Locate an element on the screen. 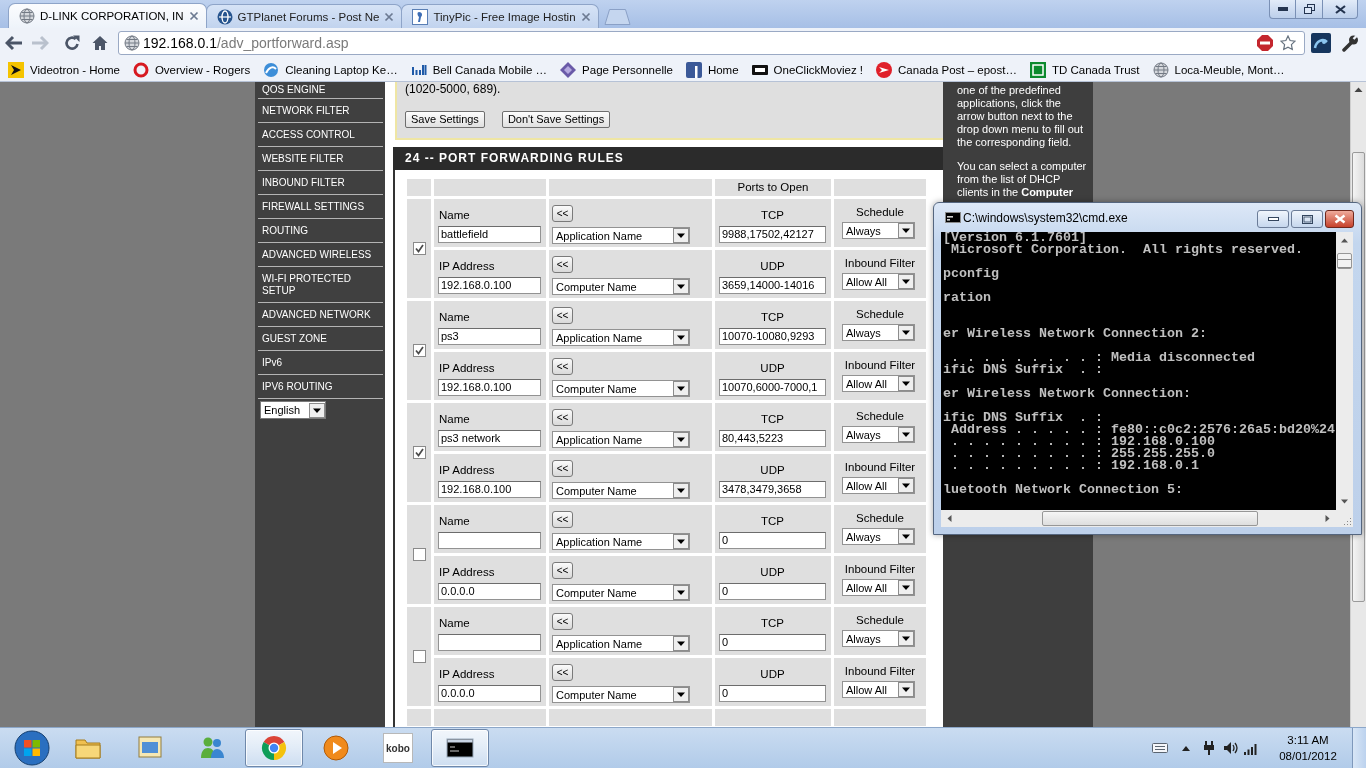 This screenshot has height=768, width=1366. bookmark: TD Canada Trust is located at coordinates (1084, 69).